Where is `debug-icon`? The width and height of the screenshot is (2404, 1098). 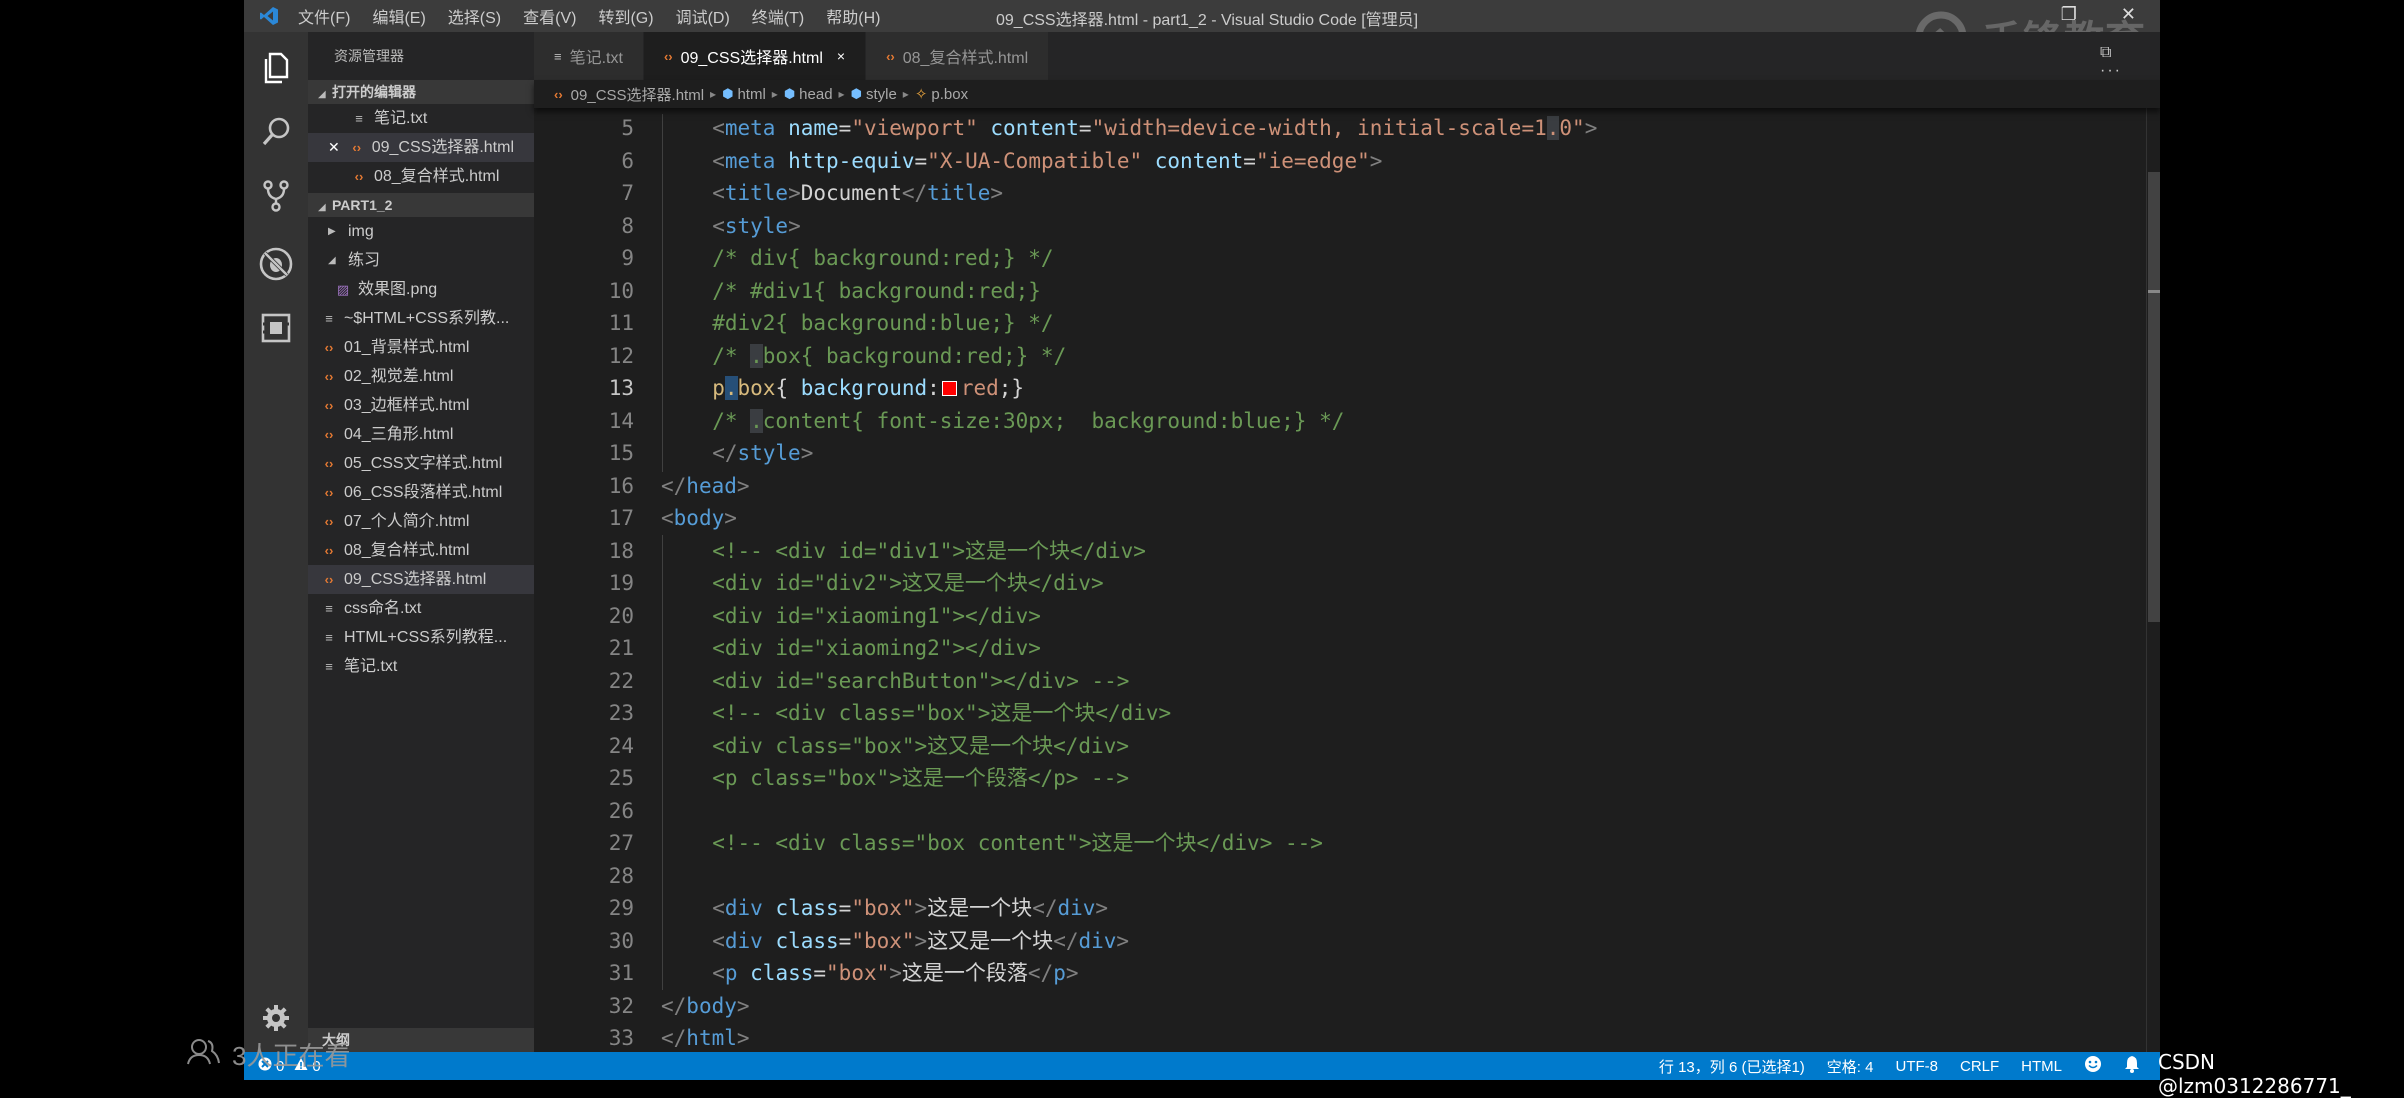
debug-icon is located at coordinates (276, 264).